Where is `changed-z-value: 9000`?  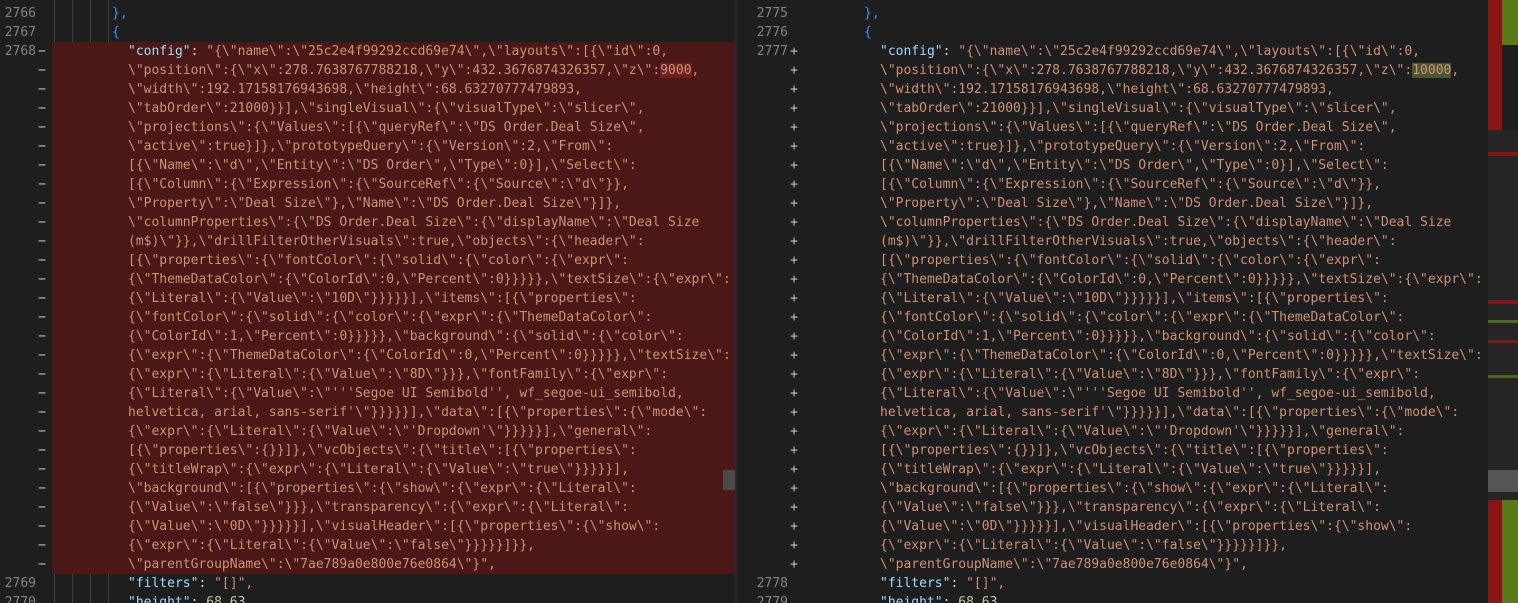
changed-z-value: 9000 is located at coordinates (676, 70).